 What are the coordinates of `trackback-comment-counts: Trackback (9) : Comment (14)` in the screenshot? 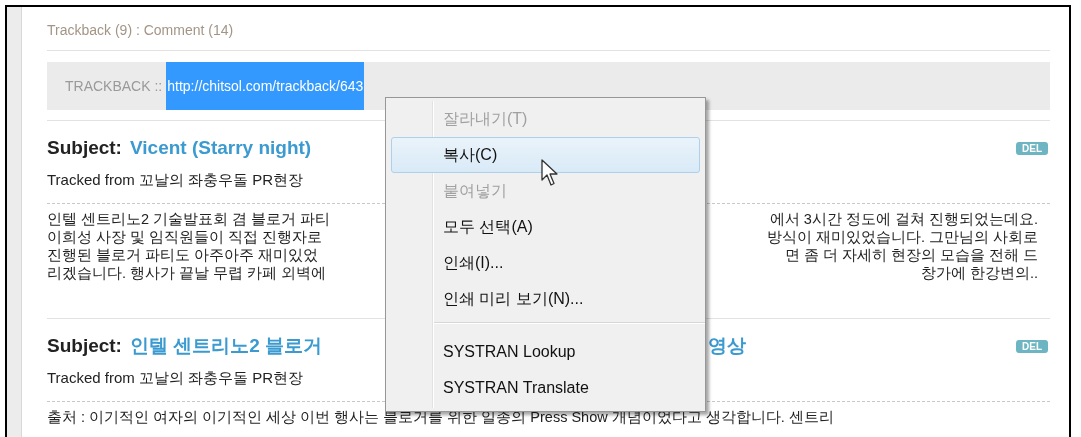 It's located at (140, 29).